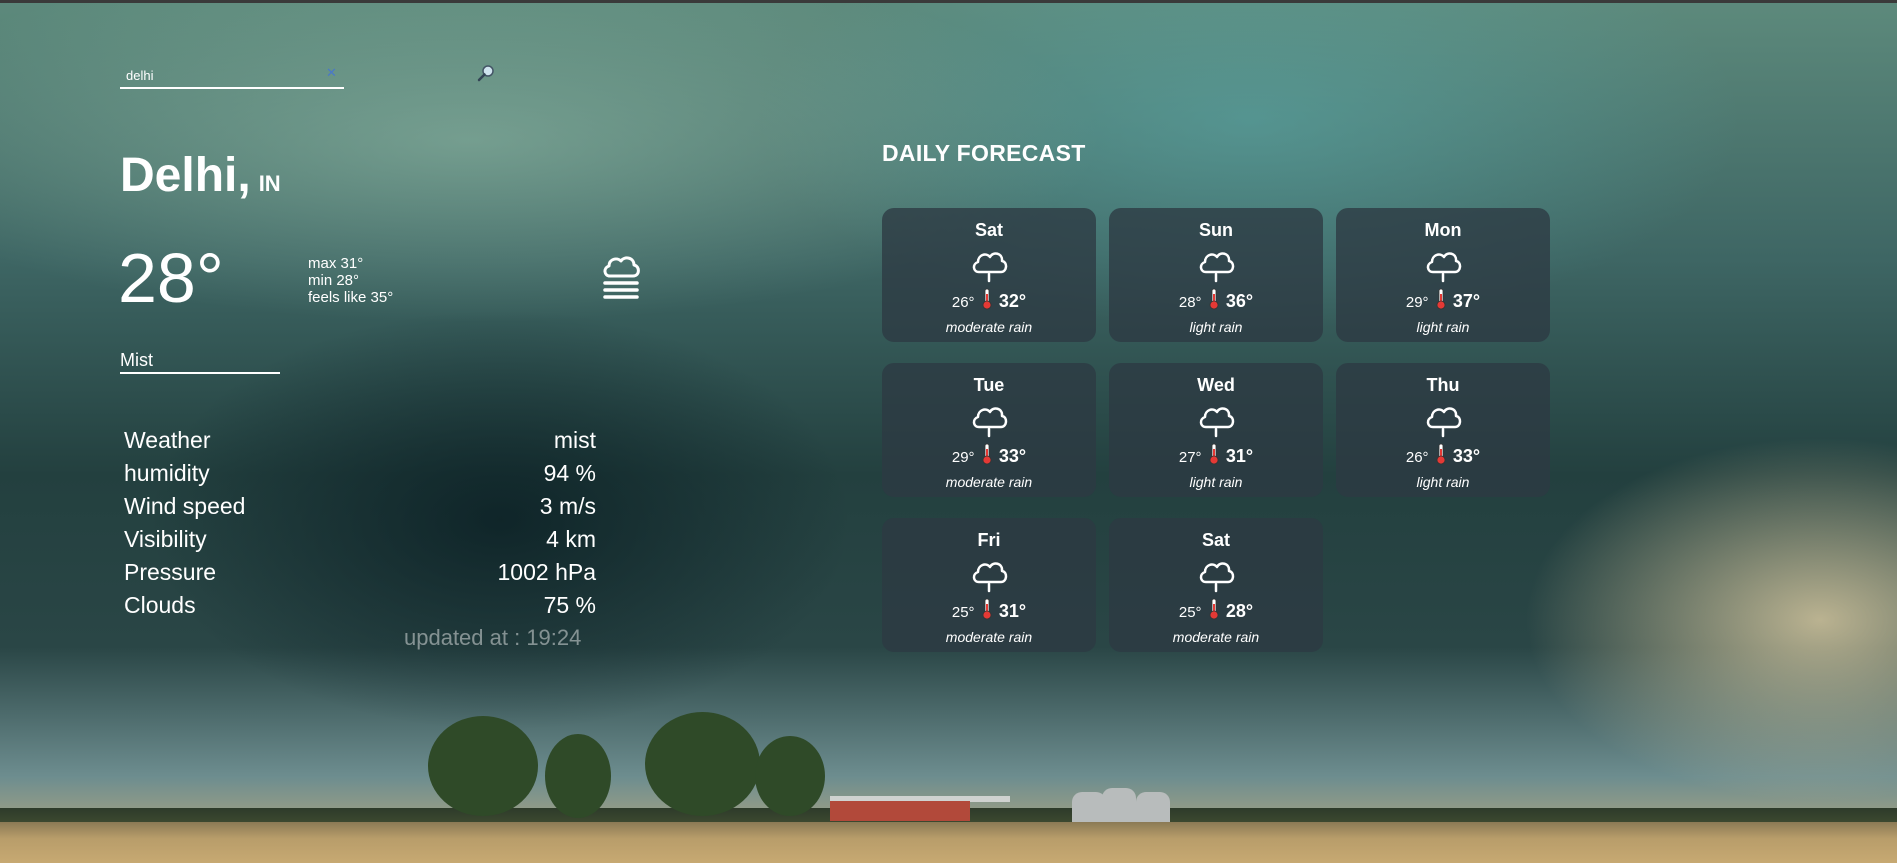  I want to click on detail-label: Visibility, so click(165, 539).